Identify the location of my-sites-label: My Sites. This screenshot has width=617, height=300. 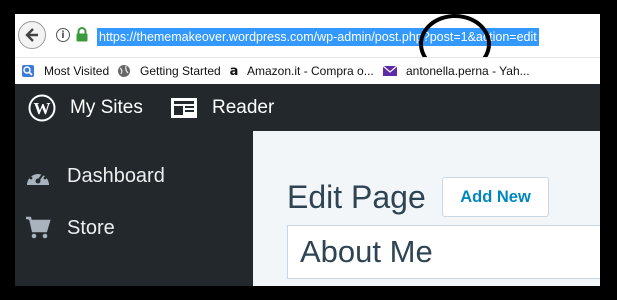
(106, 107).